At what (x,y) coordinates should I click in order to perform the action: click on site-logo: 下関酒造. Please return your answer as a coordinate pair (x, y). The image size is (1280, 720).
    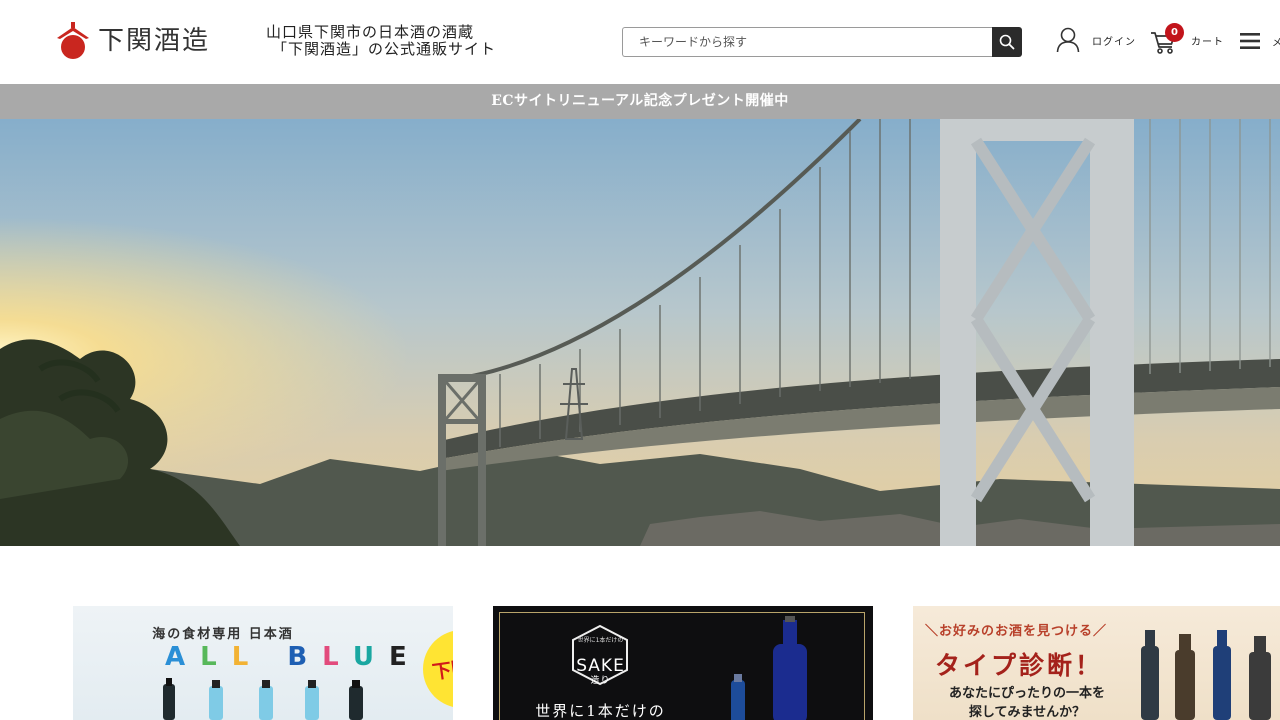
    Looking at the image, I should click on (133, 41).